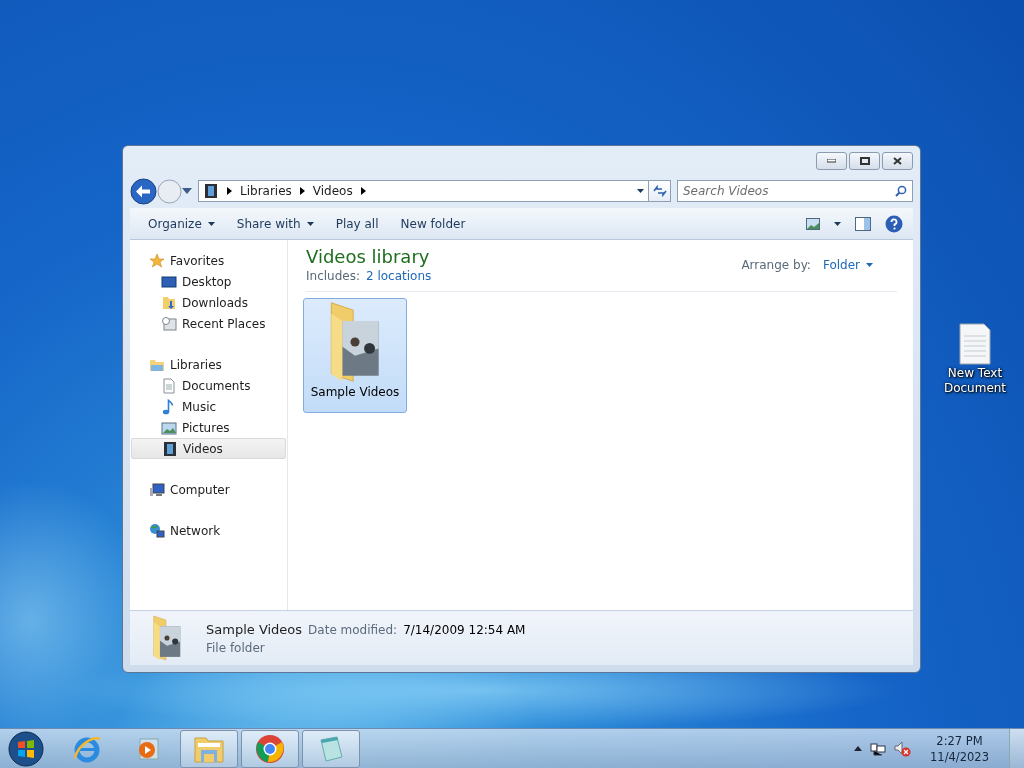 Image resolution: width=1024 pixels, height=768 pixels. Describe the element at coordinates (776, 265) in the screenshot. I see `arrange-label: Arrange by:` at that location.